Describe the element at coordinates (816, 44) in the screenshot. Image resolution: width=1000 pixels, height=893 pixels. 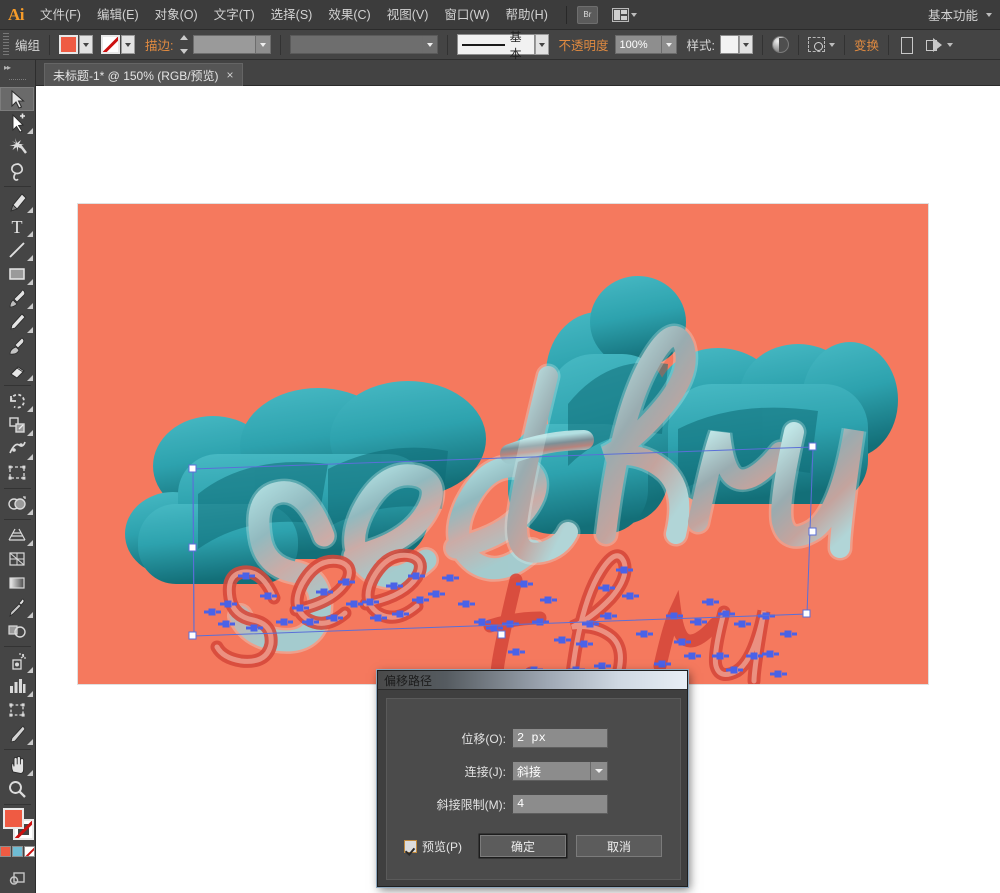
I see `align-icon` at that location.